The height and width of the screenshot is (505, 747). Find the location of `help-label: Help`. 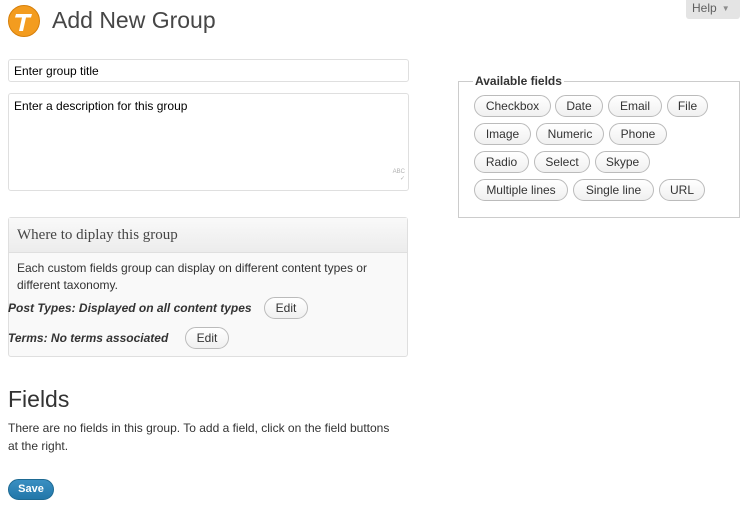

help-label: Help is located at coordinates (704, 8).